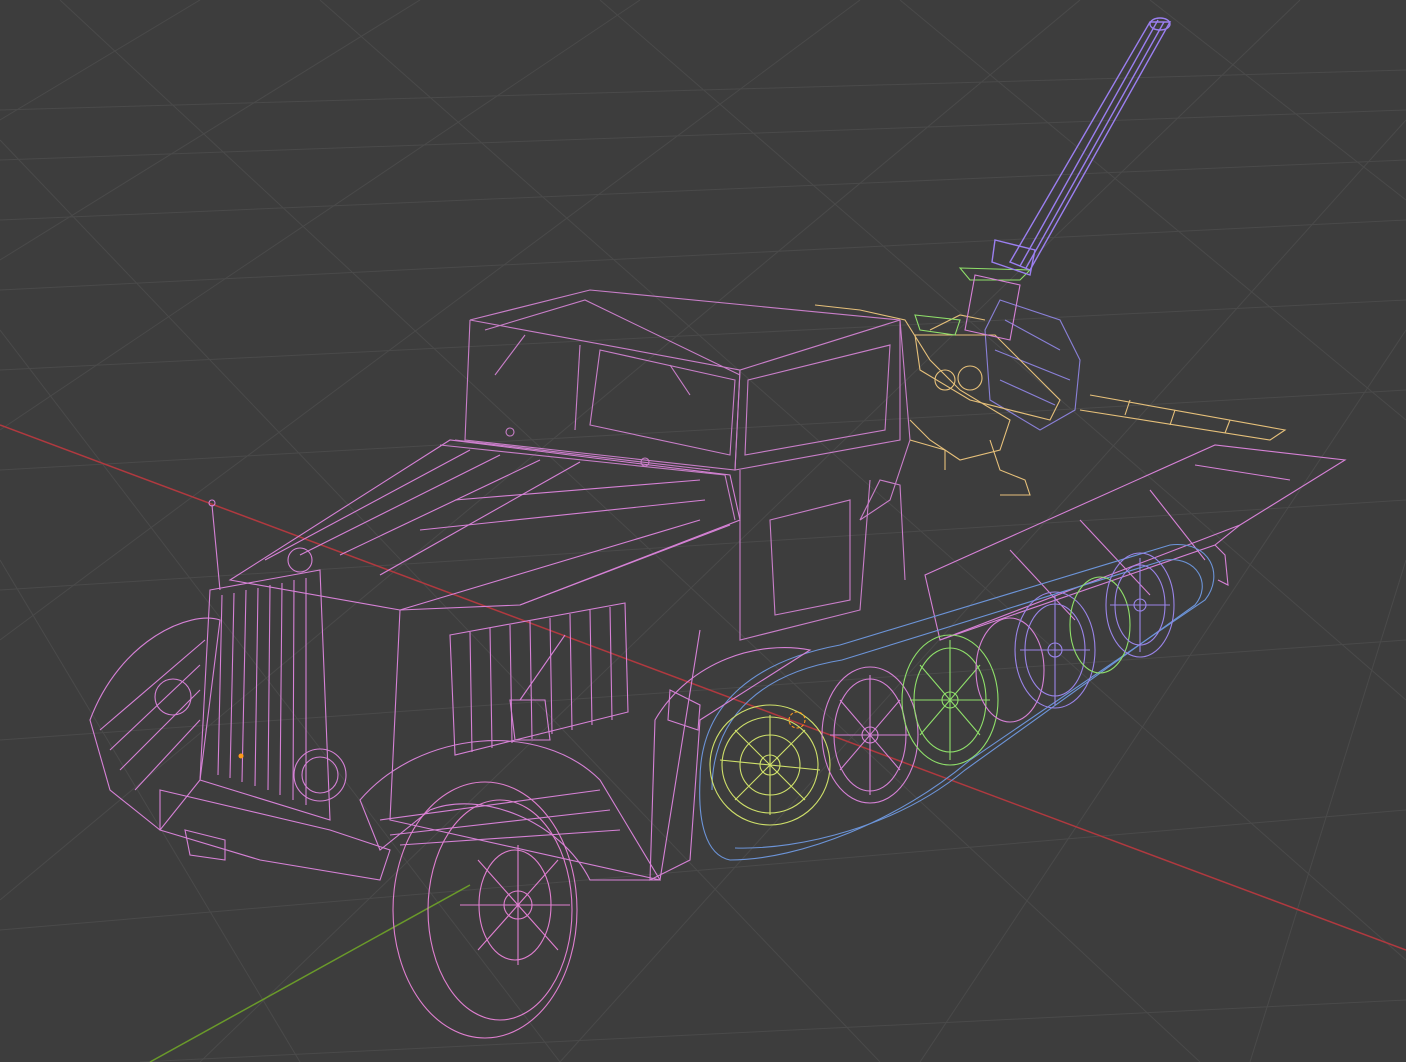 The image size is (1406, 1062). I want to click on gun-shield, so click(1032, 365).